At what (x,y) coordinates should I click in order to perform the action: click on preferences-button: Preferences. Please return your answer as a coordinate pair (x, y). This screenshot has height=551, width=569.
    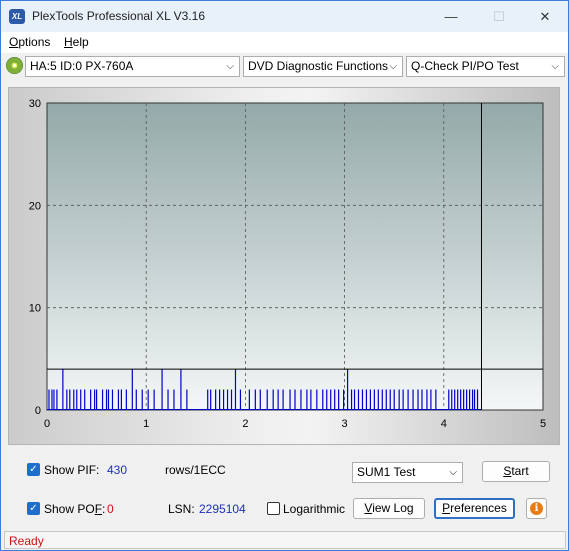
    Looking at the image, I should click on (474, 508).